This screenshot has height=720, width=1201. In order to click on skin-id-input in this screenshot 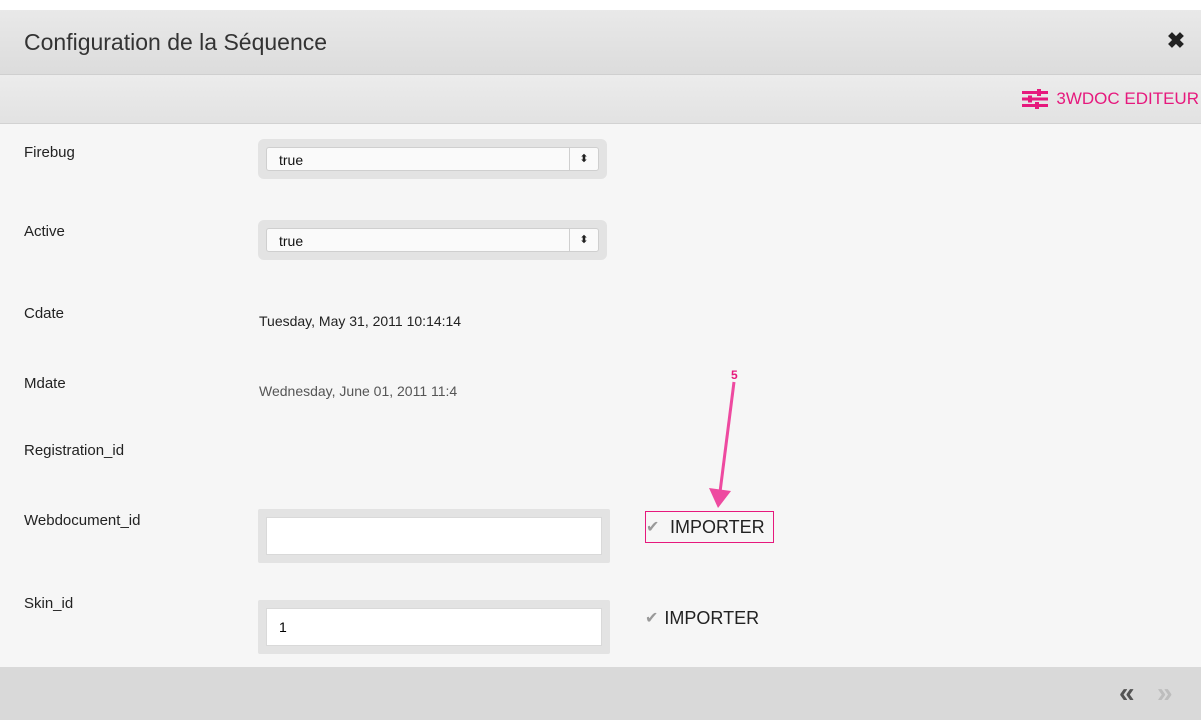, I will do `click(434, 627)`.